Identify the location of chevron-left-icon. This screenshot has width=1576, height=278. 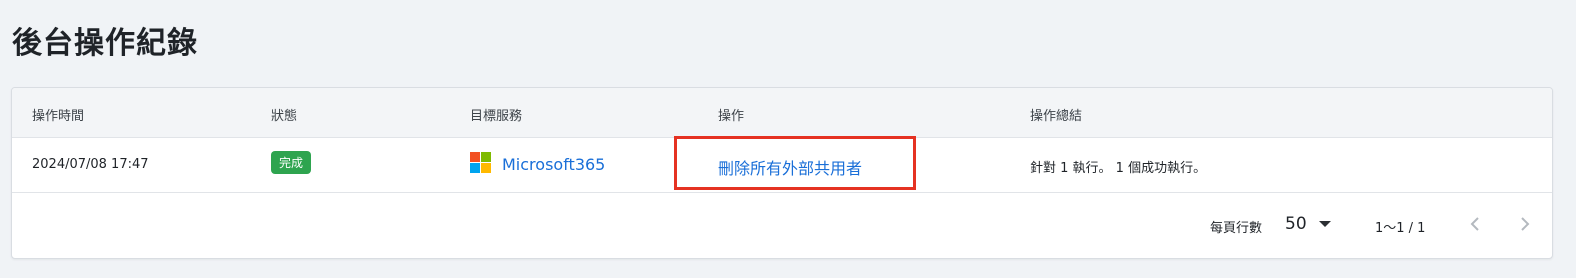
(1474, 224).